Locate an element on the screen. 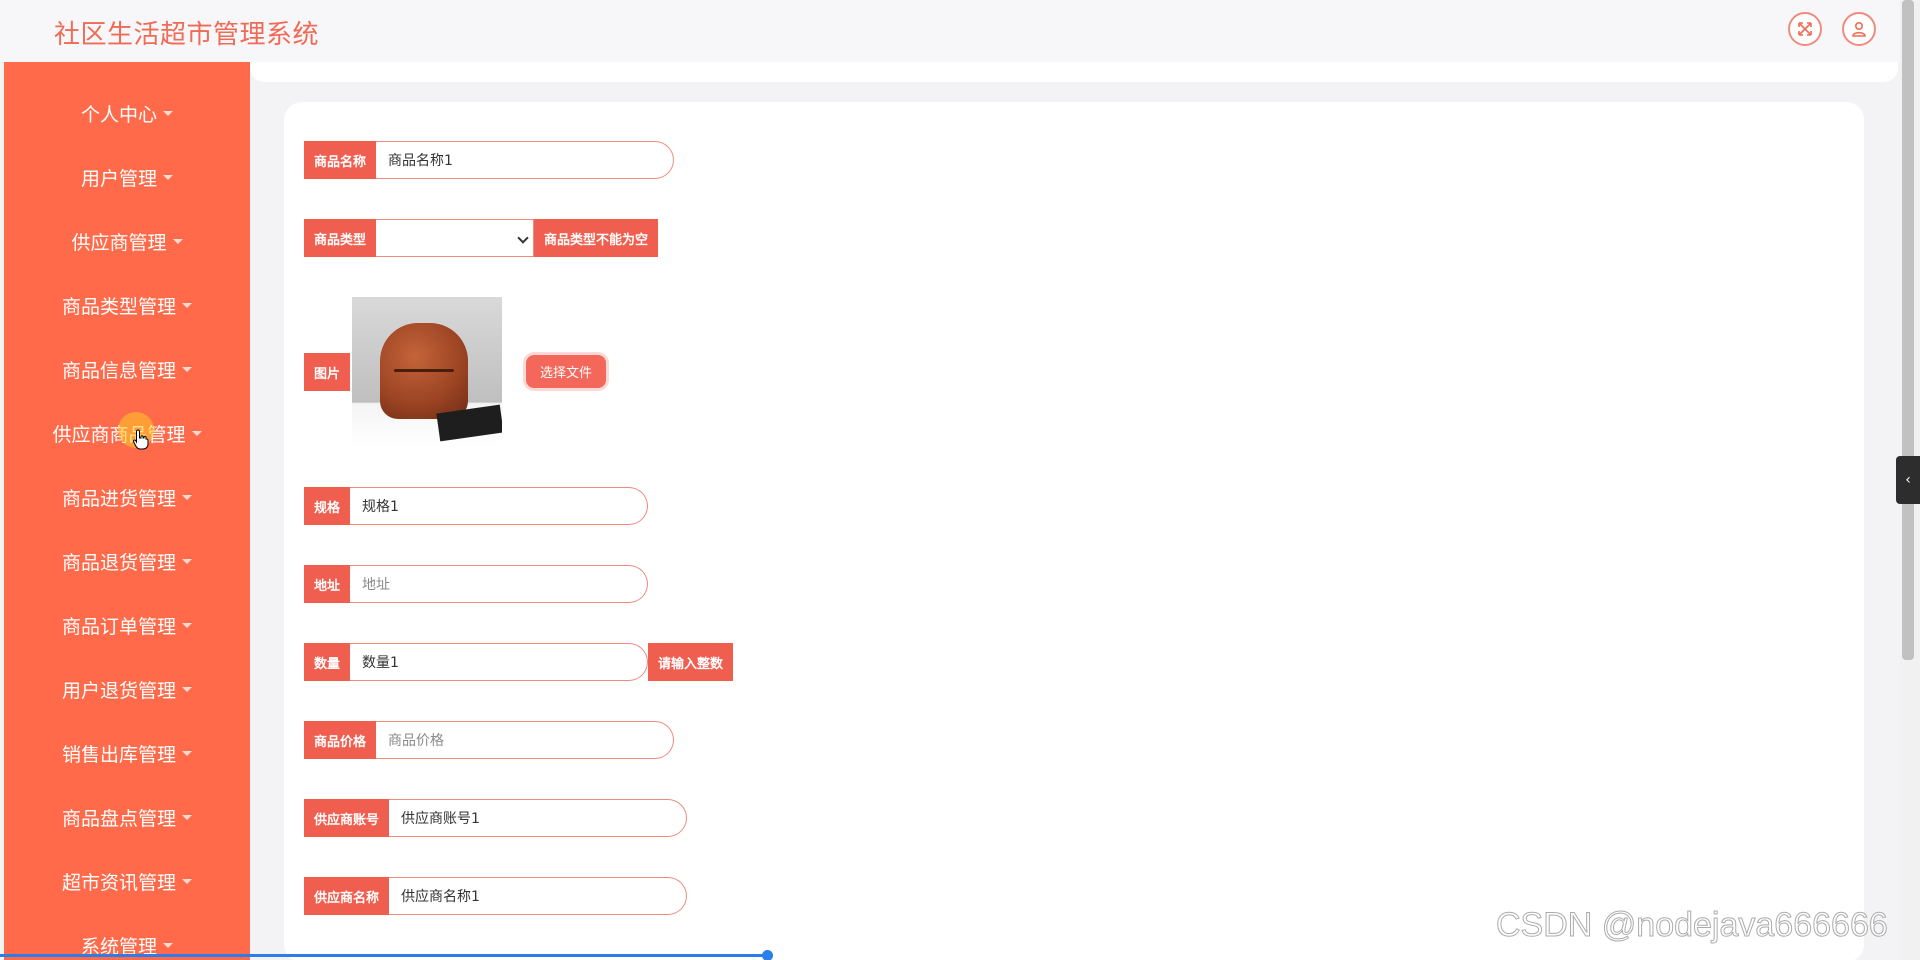 The image size is (1920, 960). bag-zipper is located at coordinates (424, 370).